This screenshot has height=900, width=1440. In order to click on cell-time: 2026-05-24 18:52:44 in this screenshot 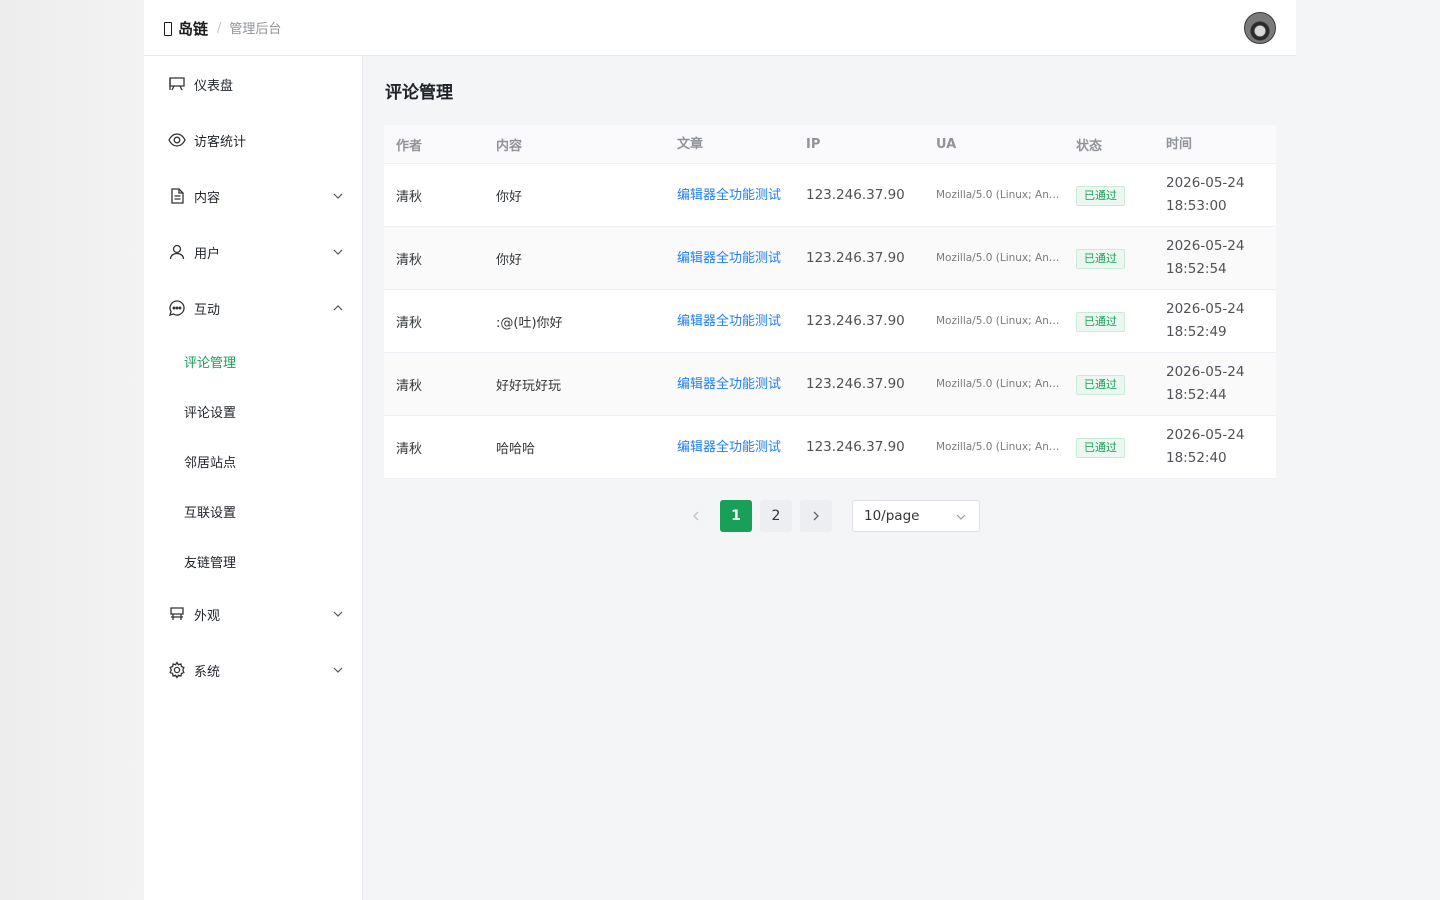, I will do `click(1215, 384)`.